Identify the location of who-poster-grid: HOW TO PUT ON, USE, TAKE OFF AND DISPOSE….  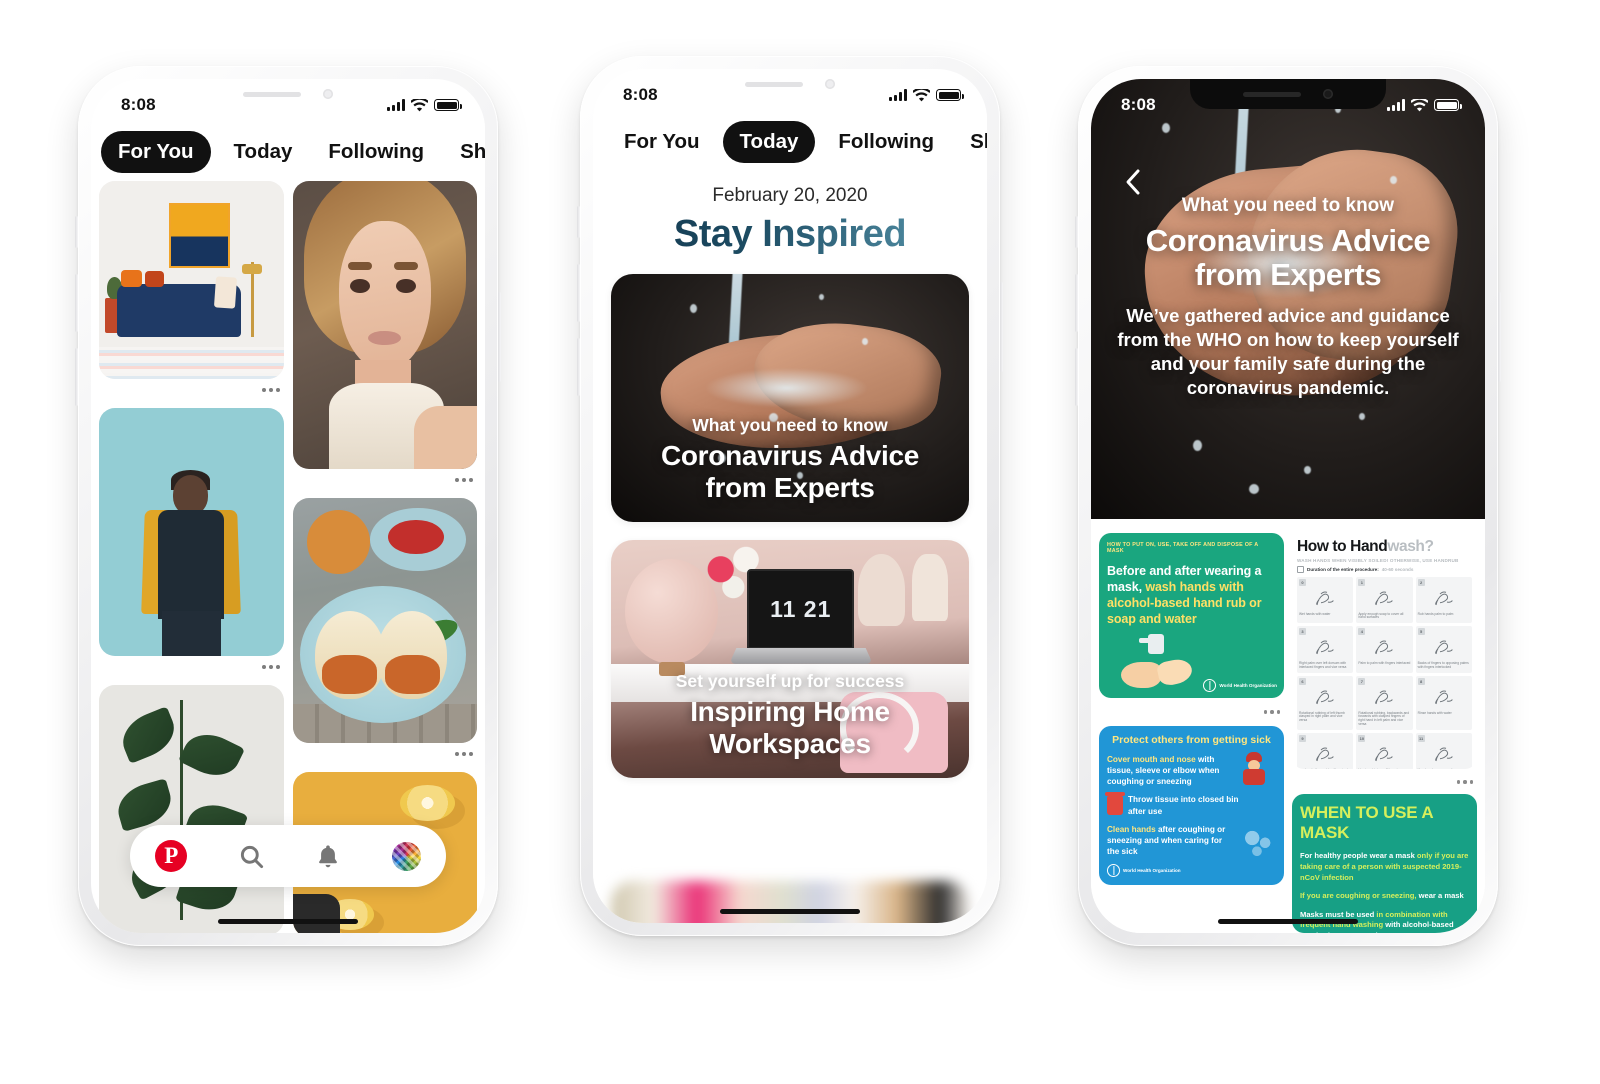
(1288, 726).